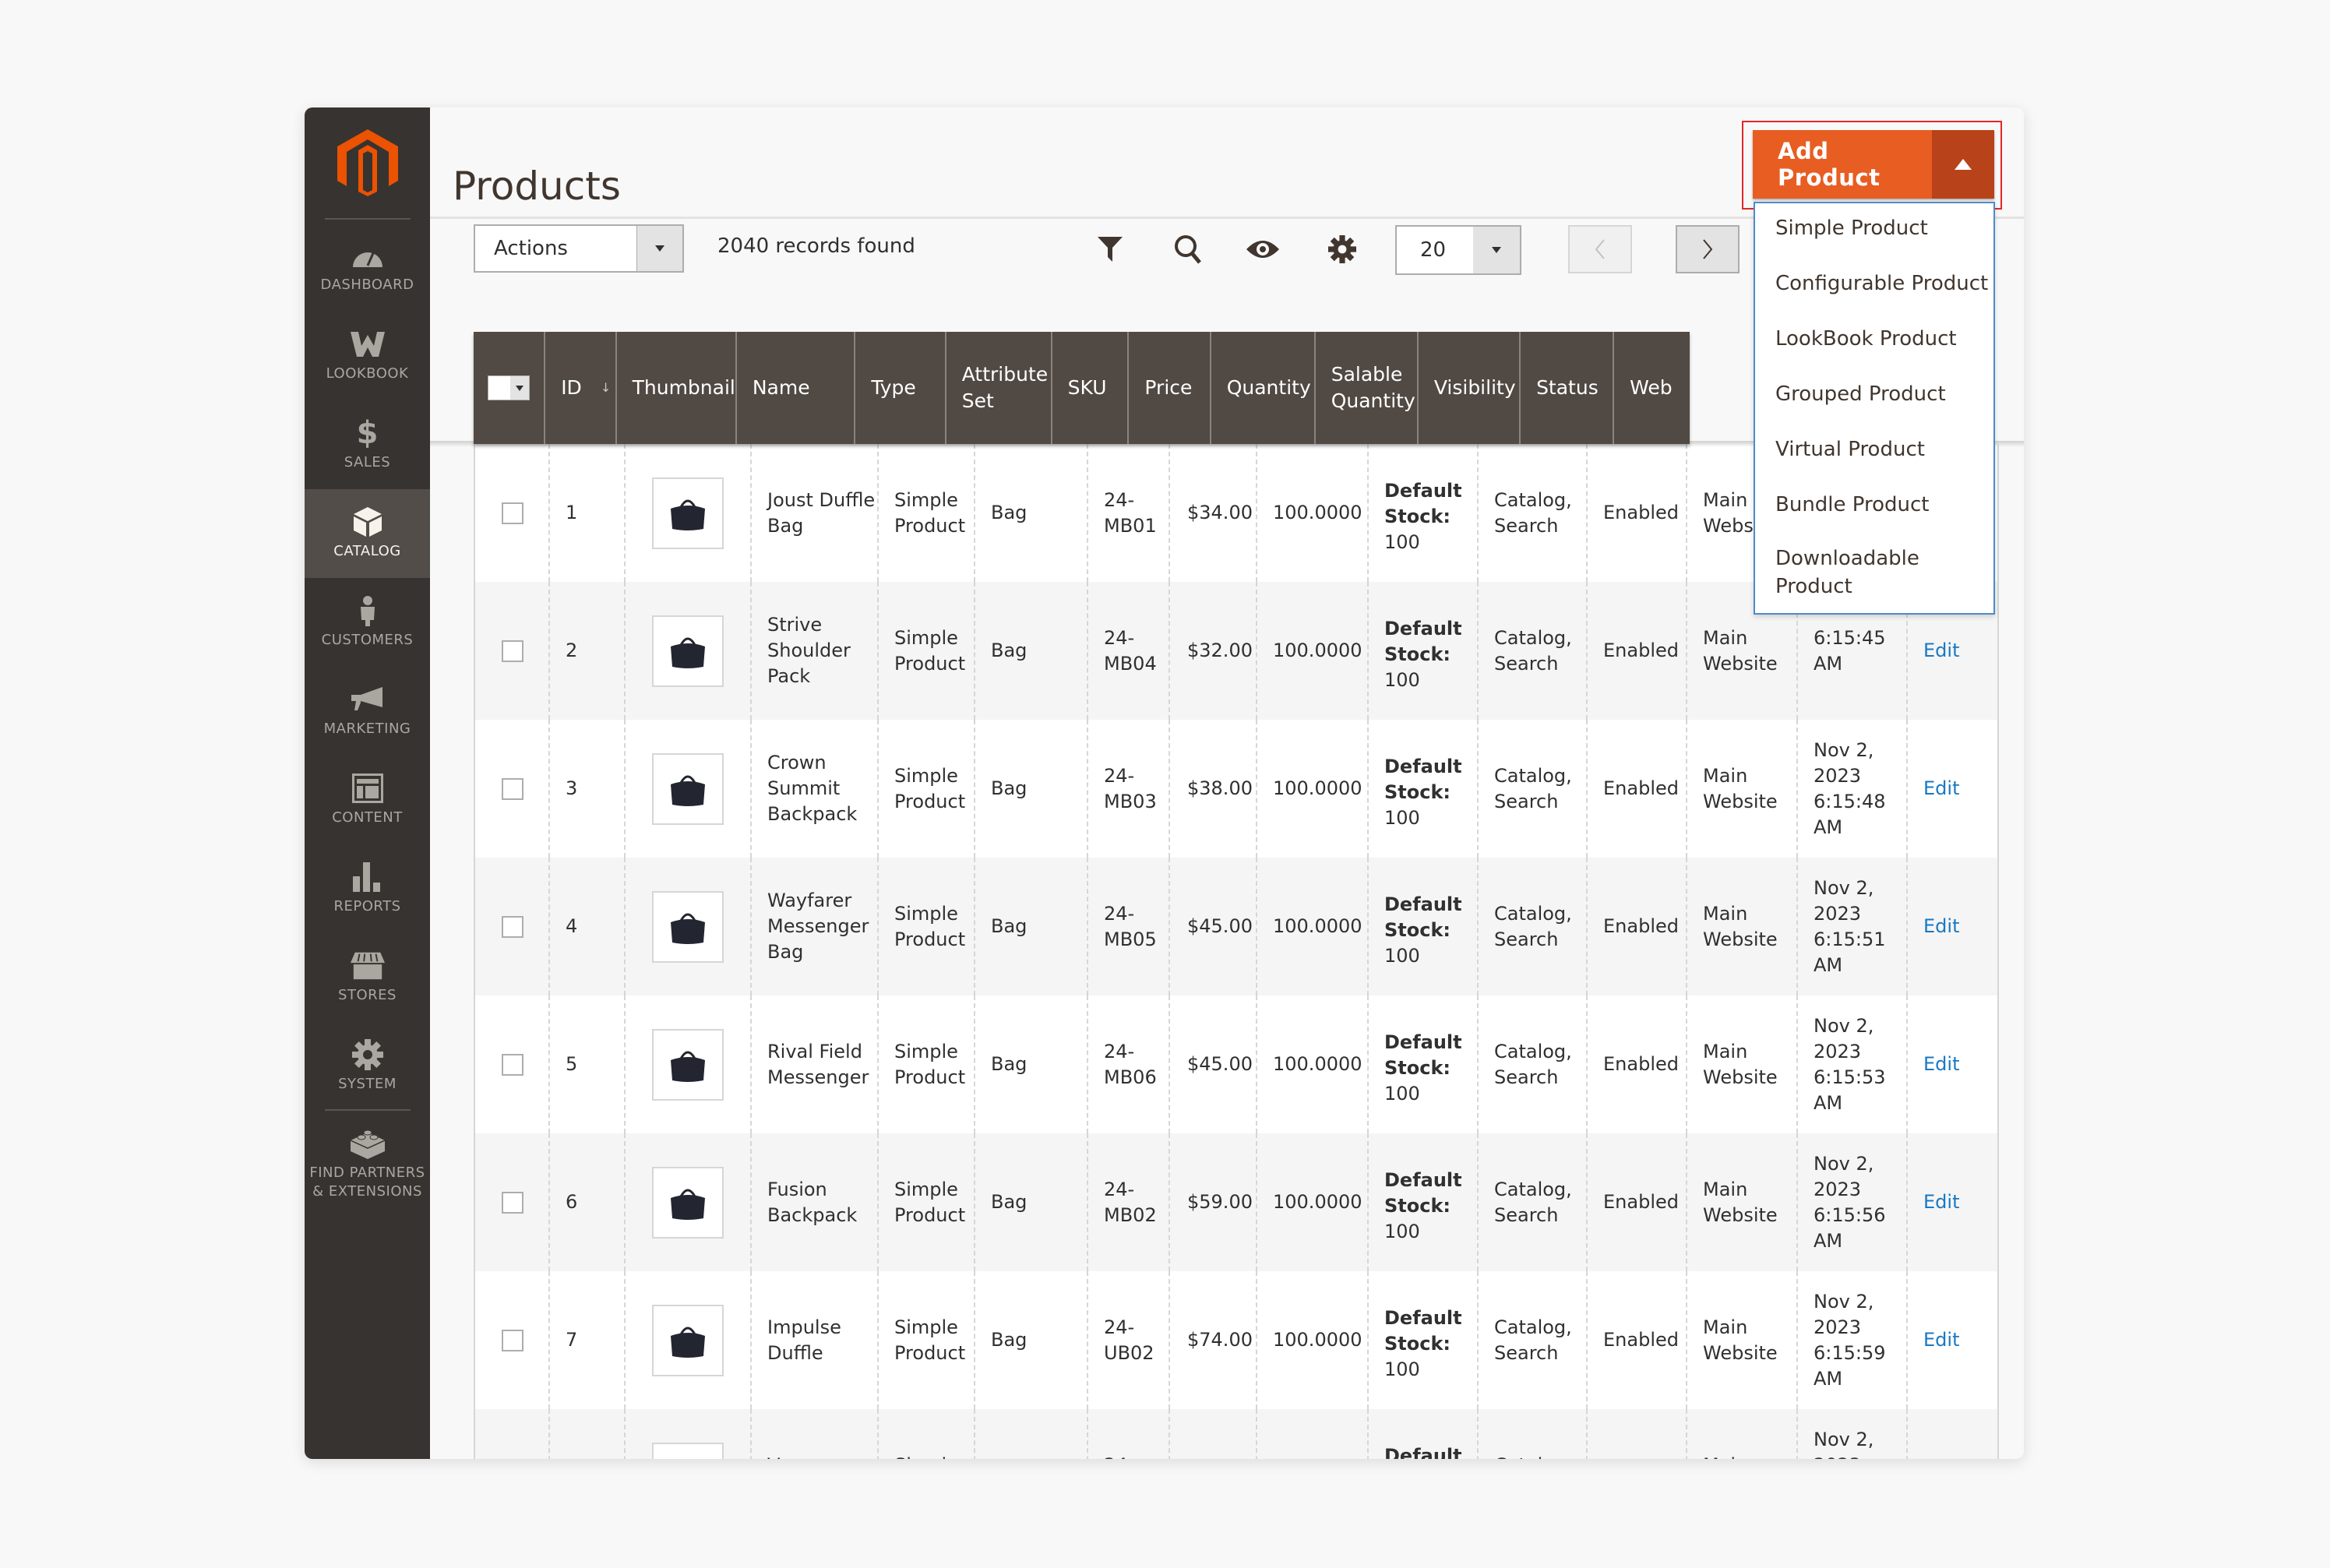 The width and height of the screenshot is (2330, 1568). Describe the element at coordinates (367, 889) in the screenshot. I see `sidebar-item-reports: REPORTS` at that location.